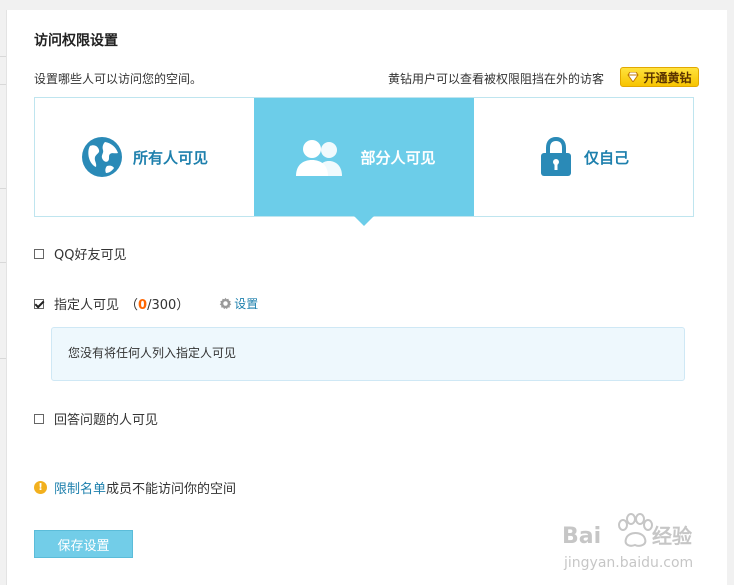 The image size is (734, 585). What do you see at coordinates (246, 304) in the screenshot?
I see `specified-settings-label: 设置` at bounding box center [246, 304].